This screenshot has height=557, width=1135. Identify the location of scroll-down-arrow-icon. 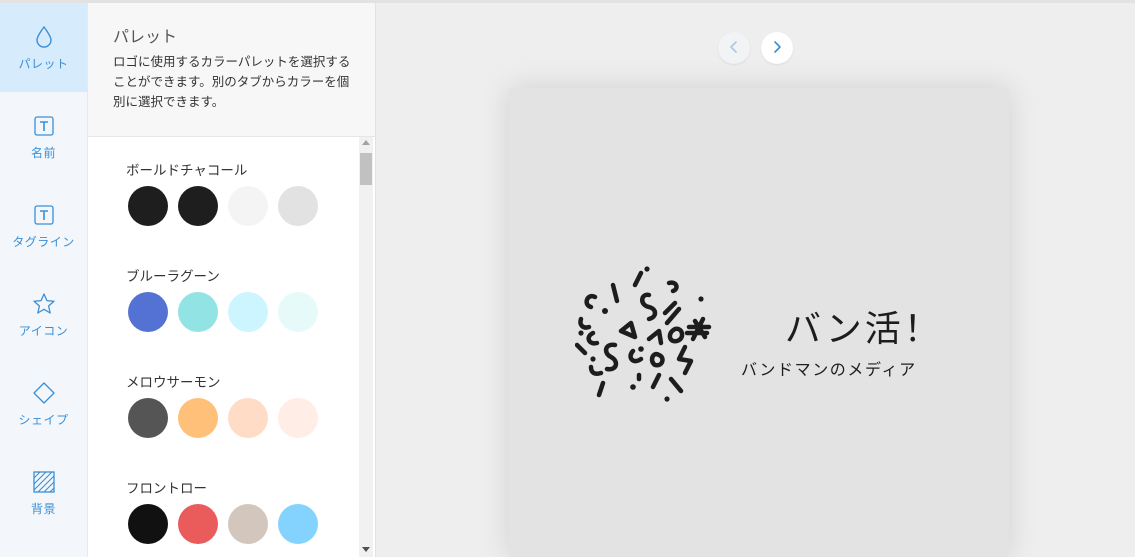
(366, 549).